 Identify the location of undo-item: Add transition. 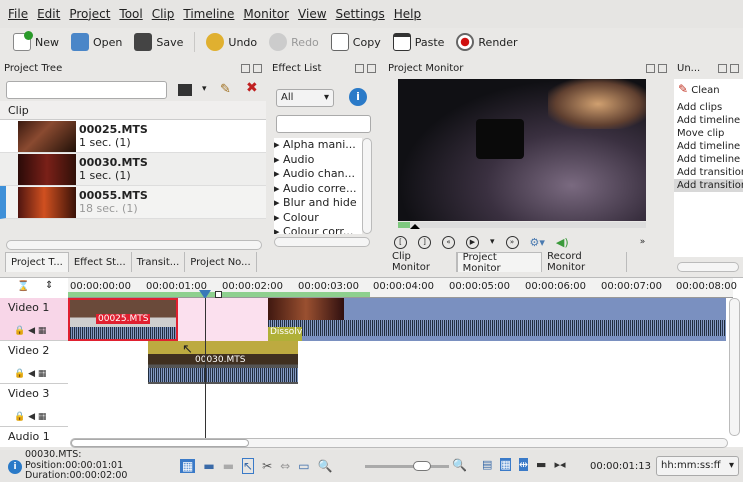
(708, 172).